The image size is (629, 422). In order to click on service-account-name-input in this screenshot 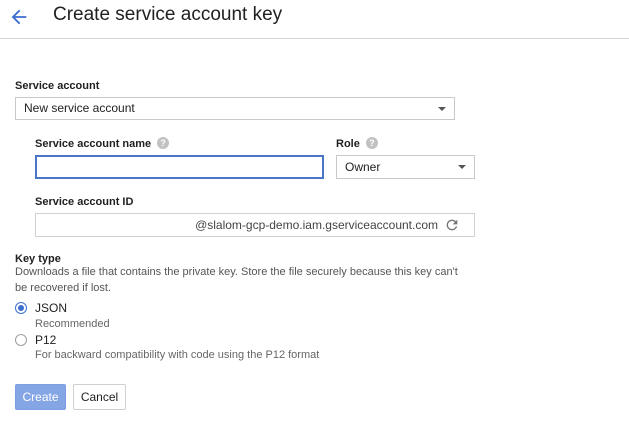, I will do `click(179, 167)`.